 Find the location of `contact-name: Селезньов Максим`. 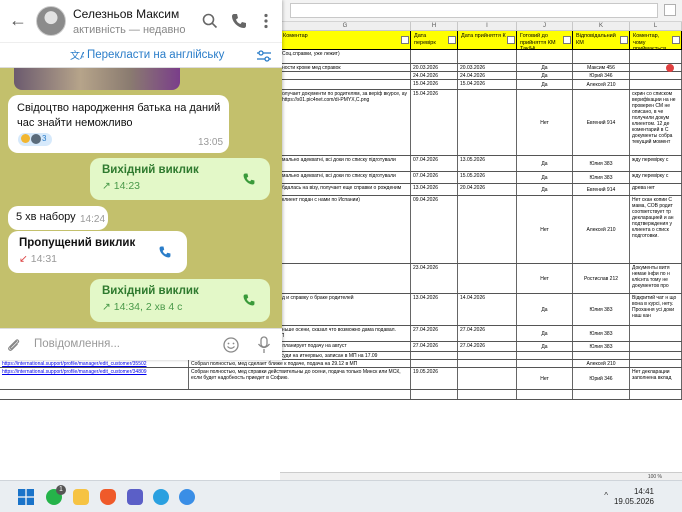

contact-name: Селезньов Максим is located at coordinates (126, 14).